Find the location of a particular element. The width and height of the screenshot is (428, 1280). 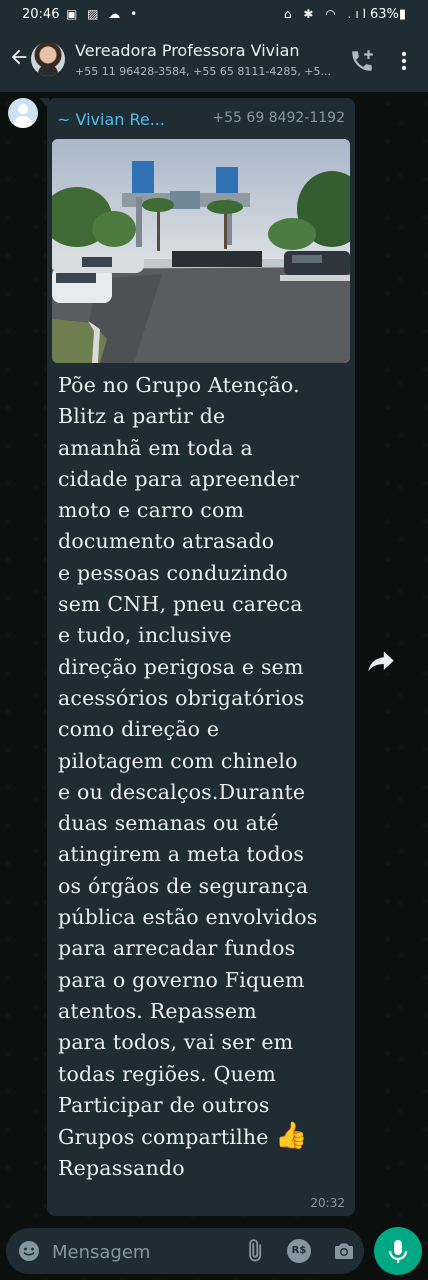

sender-avatar is located at coordinates (23, 113).